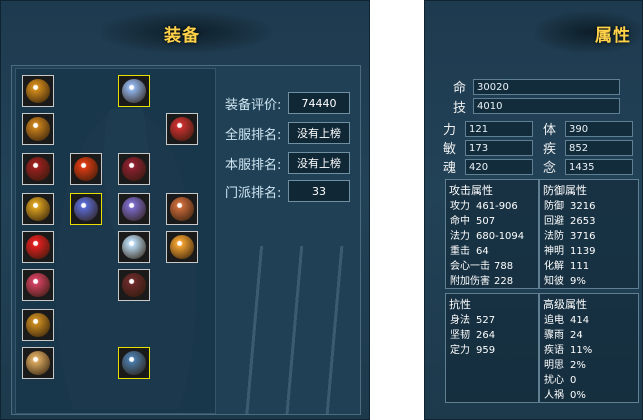  I want to click on resistance-title: 抗性, so click(460, 304).